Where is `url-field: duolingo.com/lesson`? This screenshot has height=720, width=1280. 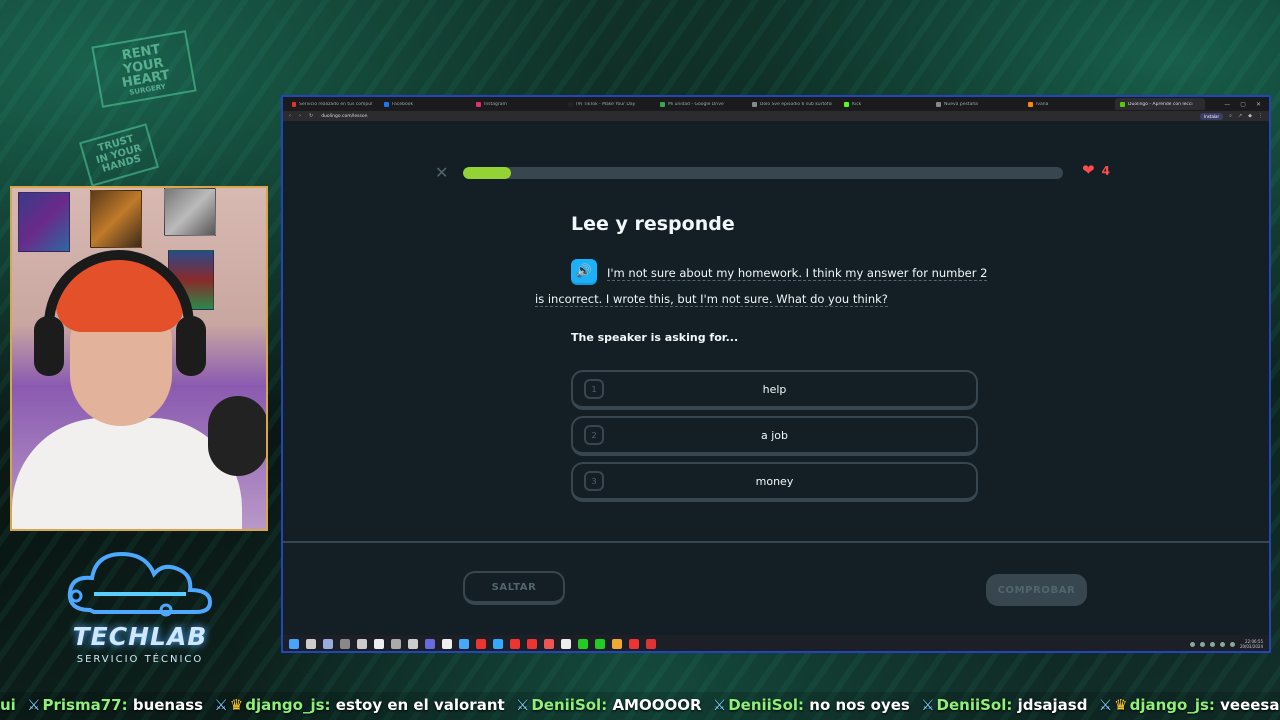 url-field: duolingo.com/lesson is located at coordinates (344, 116).